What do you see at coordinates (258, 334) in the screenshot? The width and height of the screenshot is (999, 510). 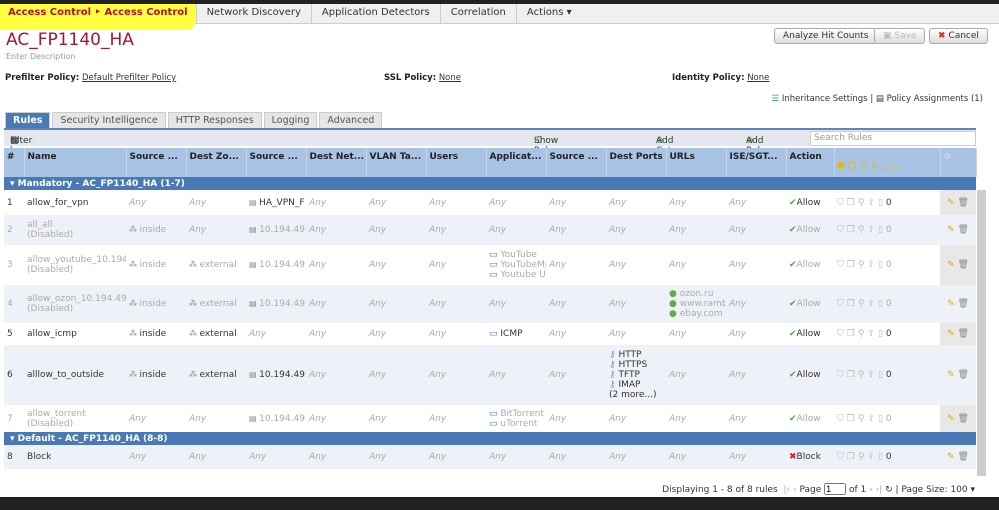 I see `source-networks-value: Any` at bounding box center [258, 334].